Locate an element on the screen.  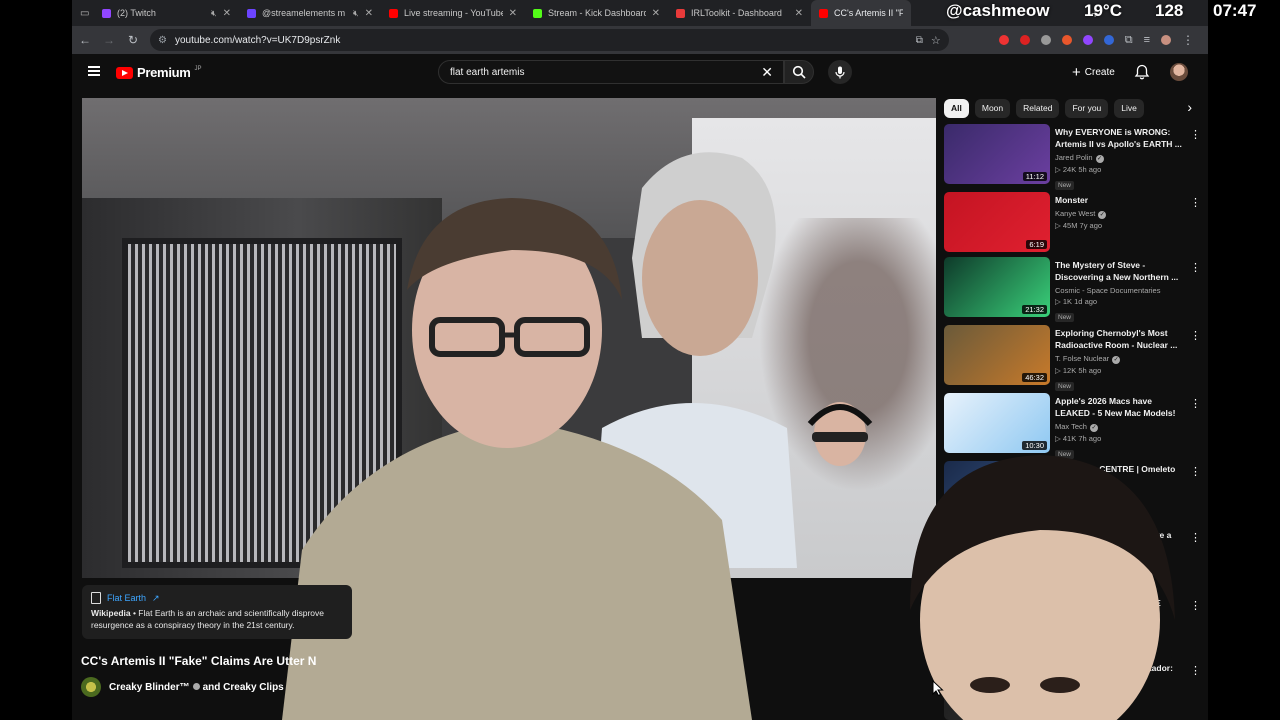
video-duration: 6:19 is located at coordinates (1036, 244).